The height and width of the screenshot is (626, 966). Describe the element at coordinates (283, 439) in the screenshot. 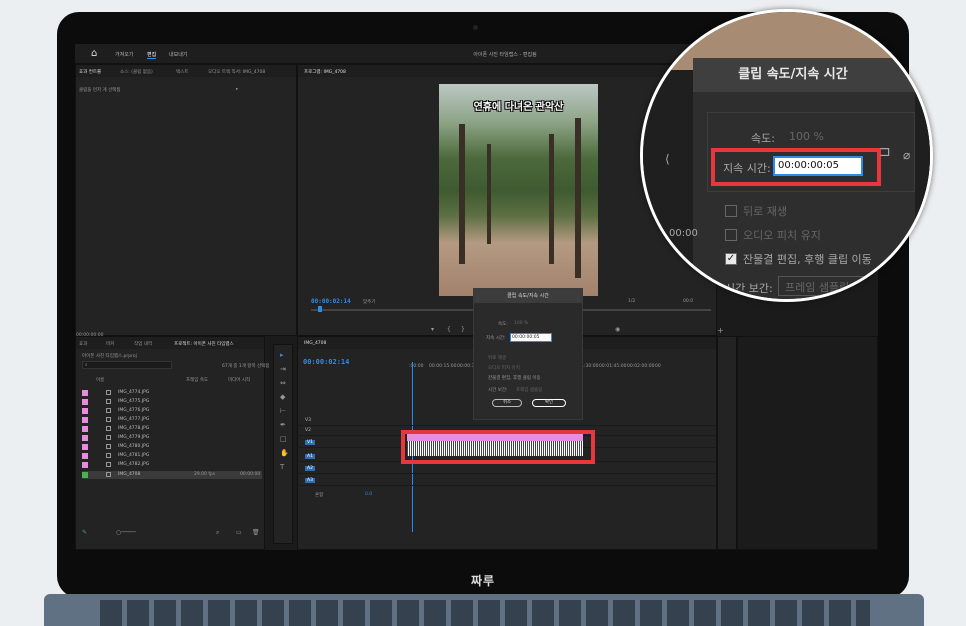

I see `rectangle-icon: □` at that location.